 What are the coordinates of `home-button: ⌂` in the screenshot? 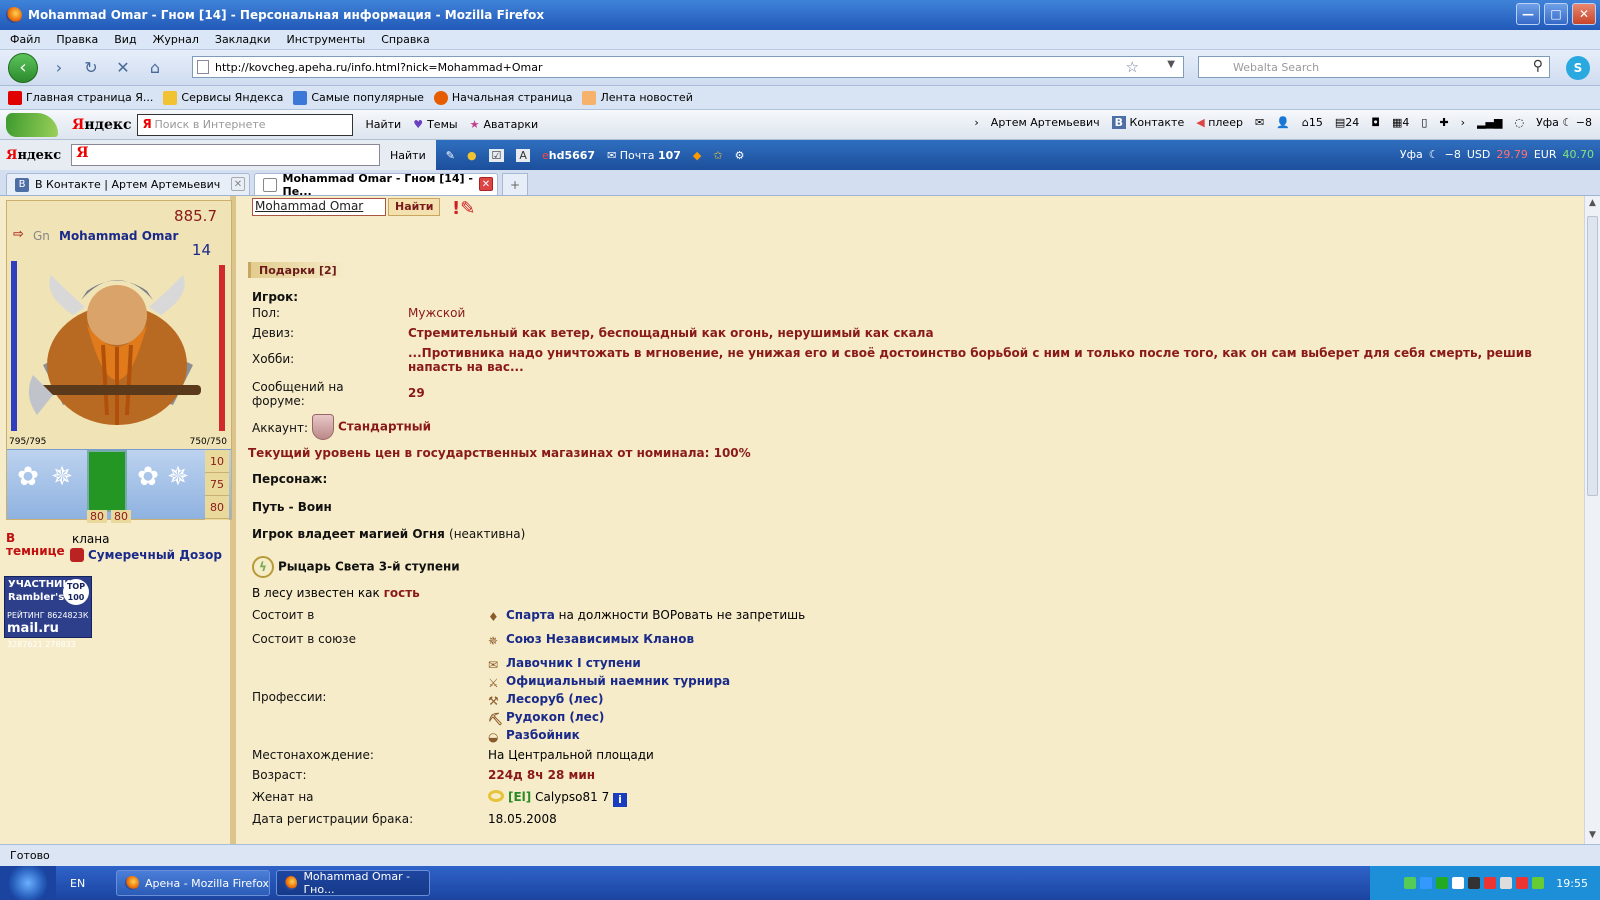 It's located at (155, 68).